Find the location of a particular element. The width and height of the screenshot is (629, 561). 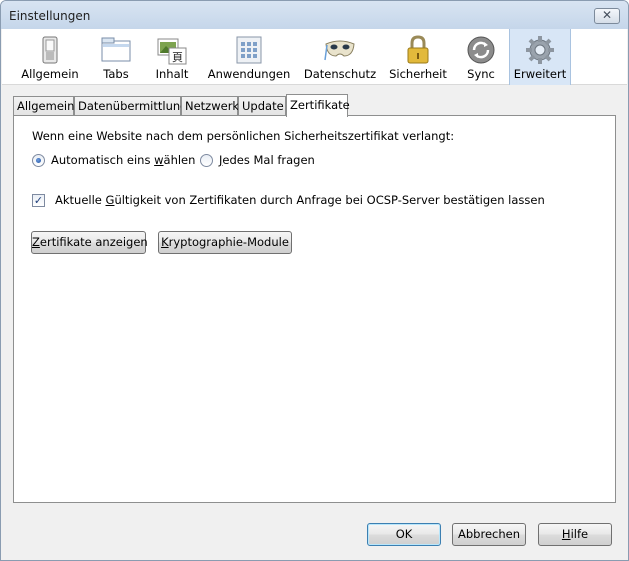

toolbar-label: Sicherheit is located at coordinates (418, 74).